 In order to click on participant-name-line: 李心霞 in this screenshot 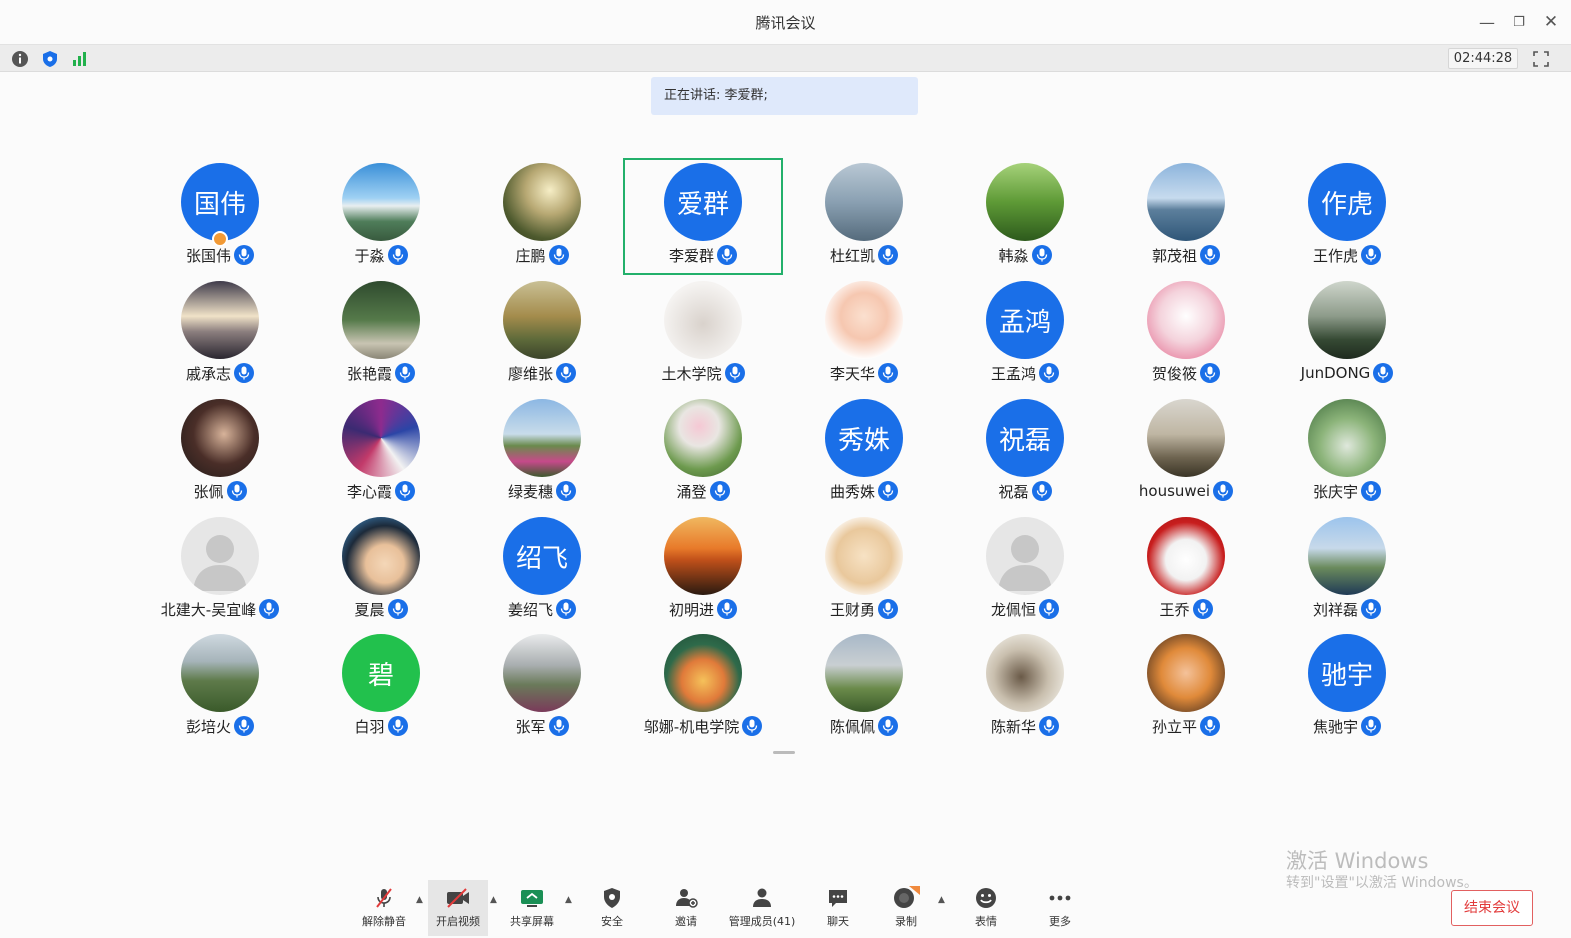, I will do `click(381, 491)`.